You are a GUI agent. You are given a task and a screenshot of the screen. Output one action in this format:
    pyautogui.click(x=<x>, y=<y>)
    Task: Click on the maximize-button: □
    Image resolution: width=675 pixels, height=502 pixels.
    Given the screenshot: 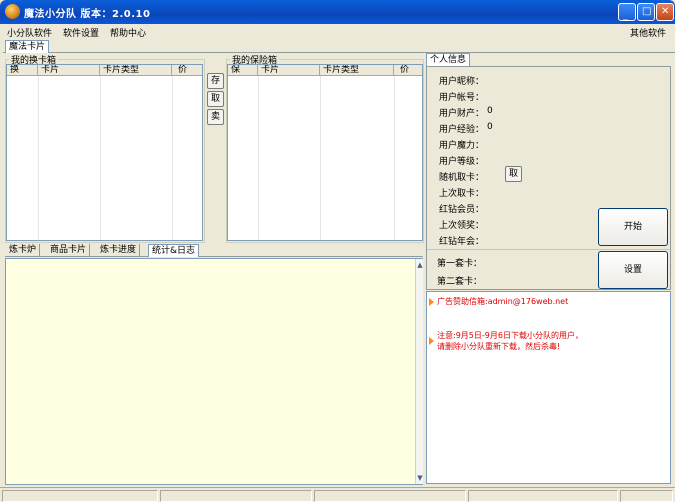 What is the action you would take?
    pyautogui.click(x=646, y=12)
    